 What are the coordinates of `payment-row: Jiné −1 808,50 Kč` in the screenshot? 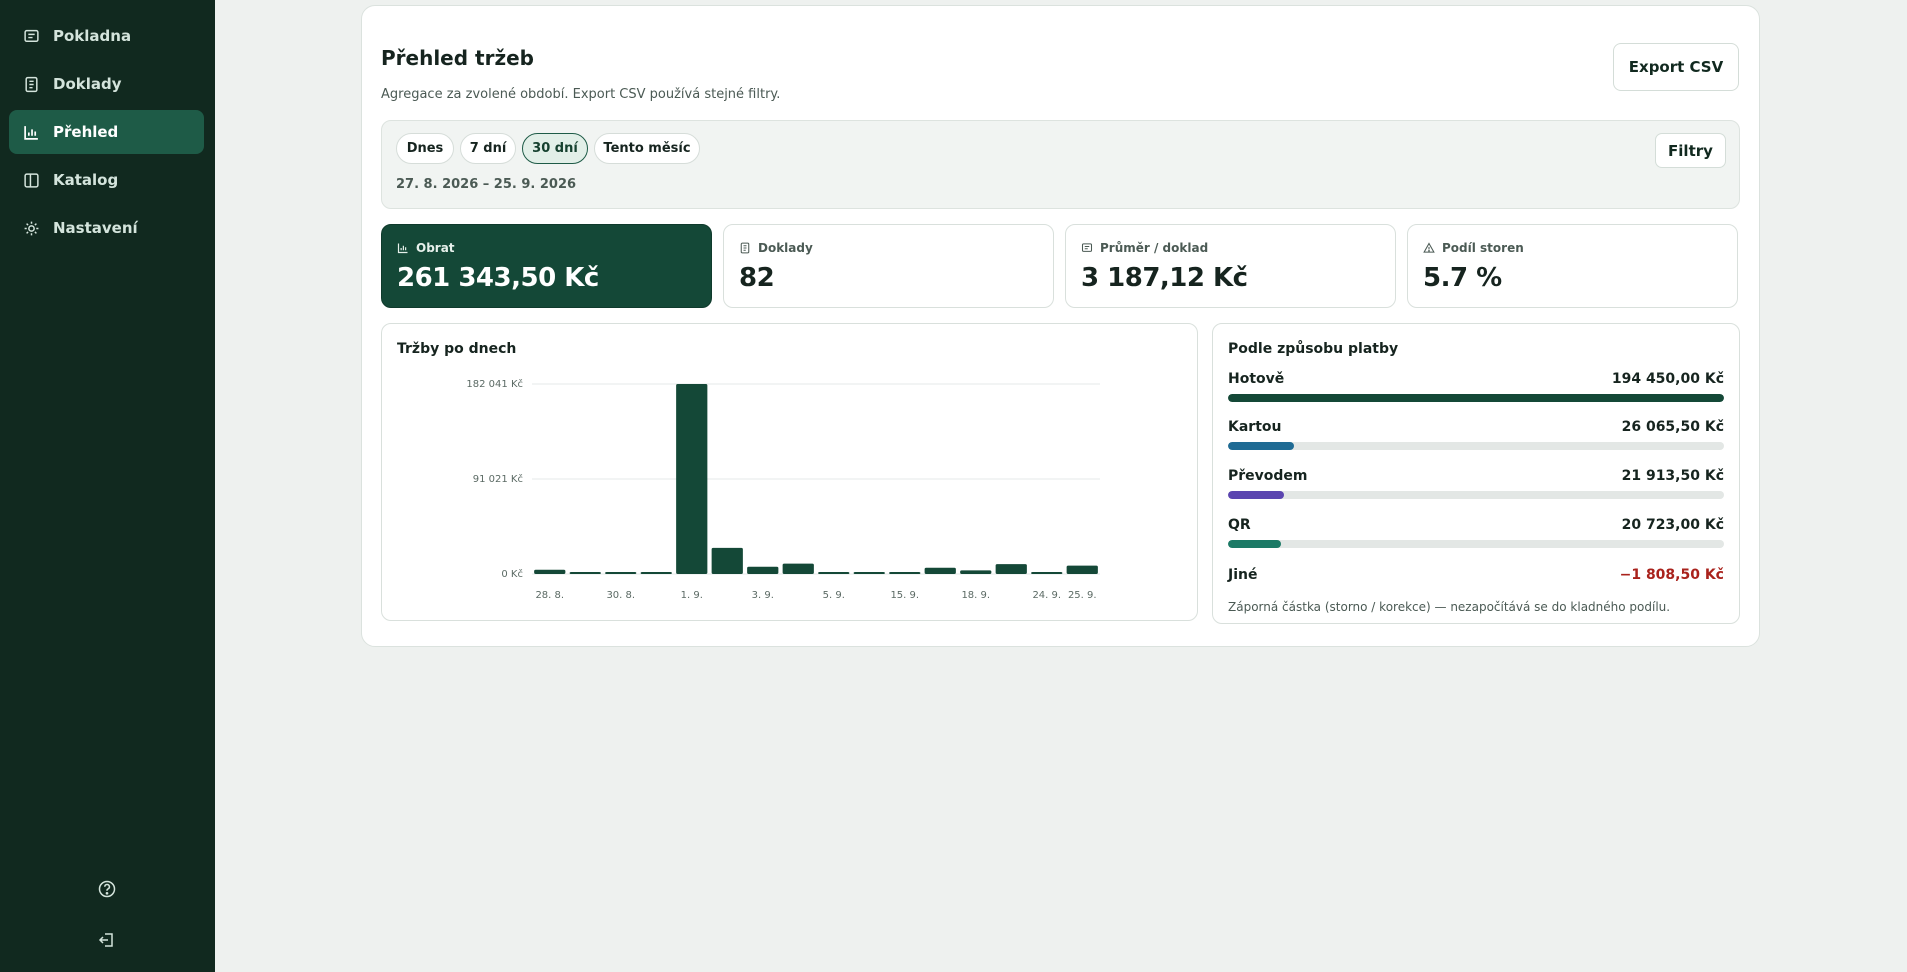 It's located at (1476, 575).